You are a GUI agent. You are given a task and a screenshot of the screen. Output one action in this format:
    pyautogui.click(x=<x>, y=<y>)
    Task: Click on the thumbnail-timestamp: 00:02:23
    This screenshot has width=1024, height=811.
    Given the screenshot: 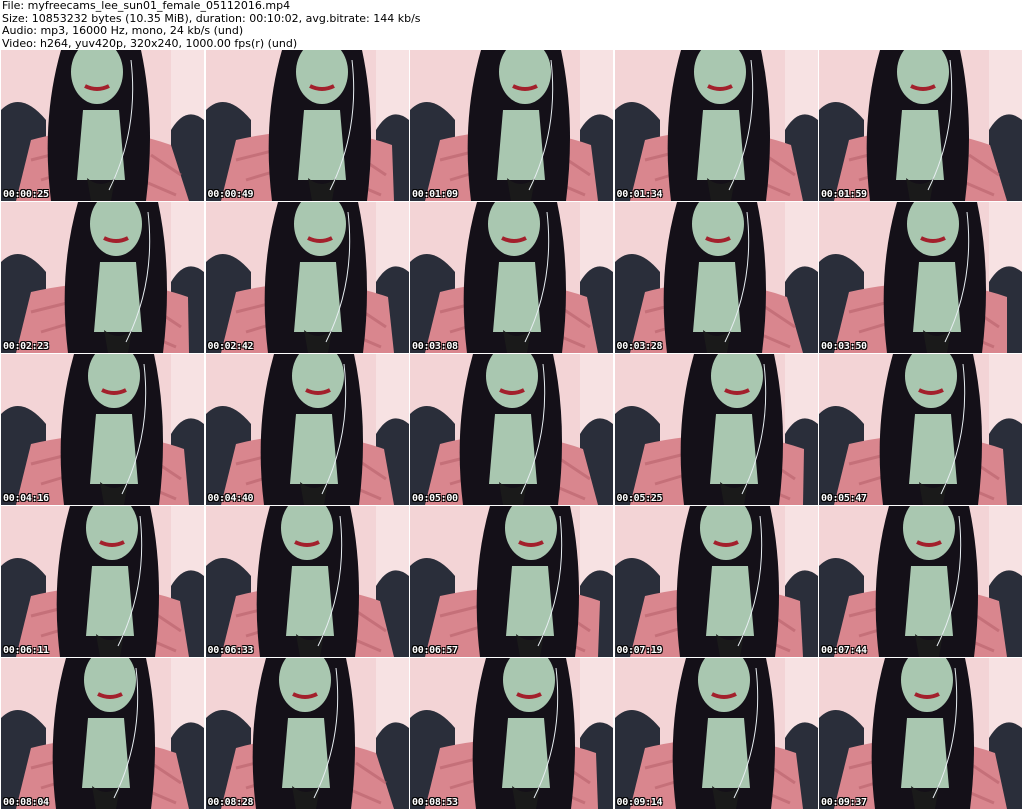 What is the action you would take?
    pyautogui.click(x=26, y=346)
    